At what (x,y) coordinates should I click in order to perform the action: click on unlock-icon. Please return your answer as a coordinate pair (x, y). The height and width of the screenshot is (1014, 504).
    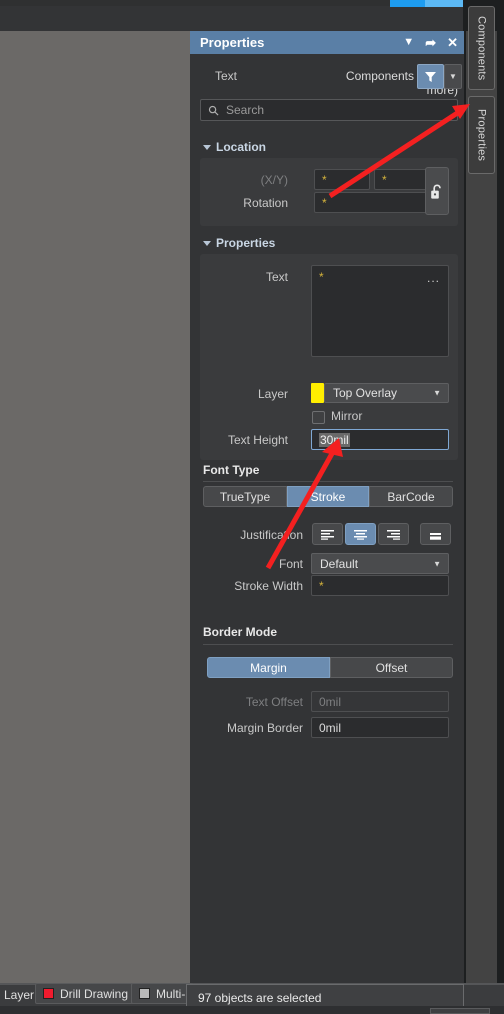
    Looking at the image, I should click on (436, 191).